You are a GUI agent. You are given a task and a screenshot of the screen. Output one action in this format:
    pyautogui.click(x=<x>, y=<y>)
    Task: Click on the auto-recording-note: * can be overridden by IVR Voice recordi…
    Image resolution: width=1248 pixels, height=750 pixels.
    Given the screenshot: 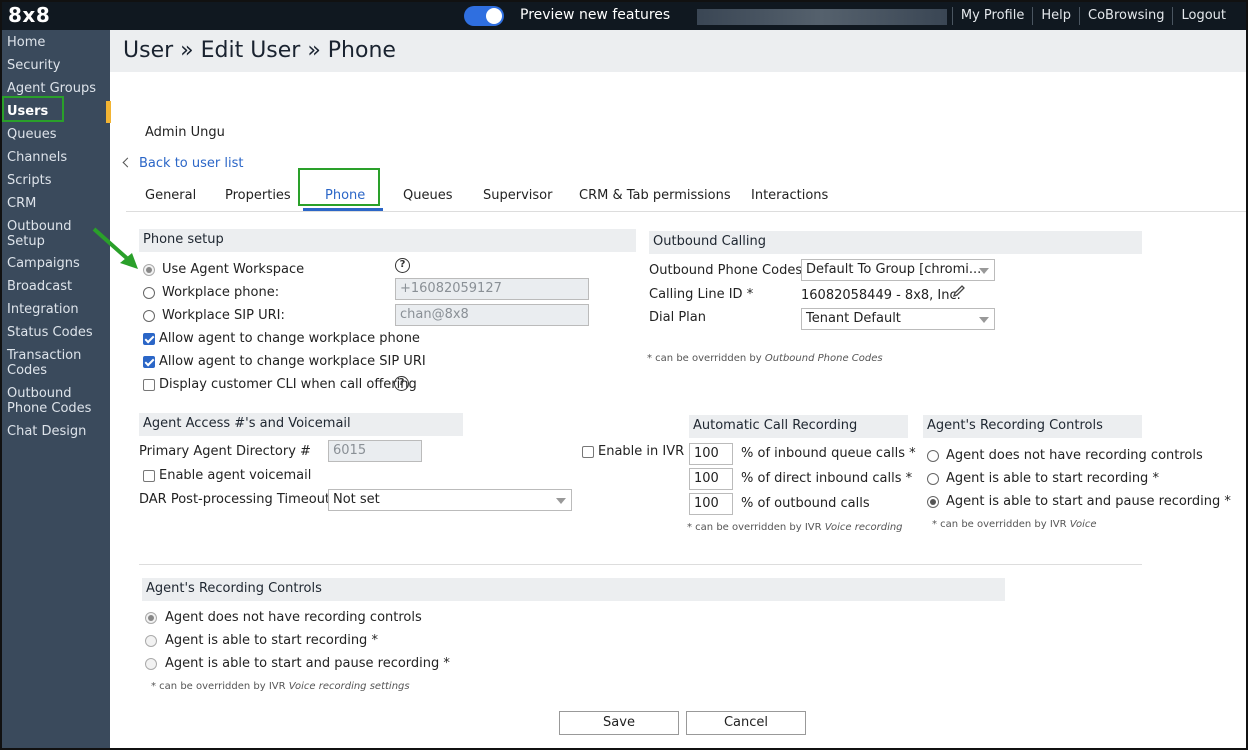 What is the action you would take?
    pyautogui.click(x=795, y=527)
    